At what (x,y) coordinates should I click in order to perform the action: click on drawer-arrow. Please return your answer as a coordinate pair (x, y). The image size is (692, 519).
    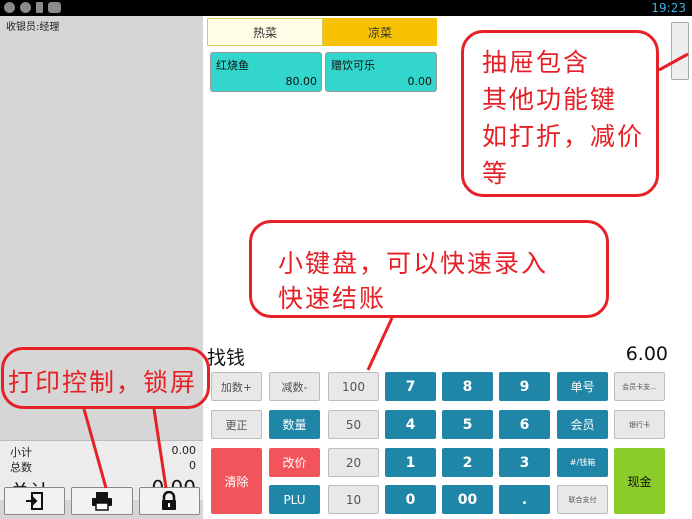
    Looking at the image, I should click on (673, 62).